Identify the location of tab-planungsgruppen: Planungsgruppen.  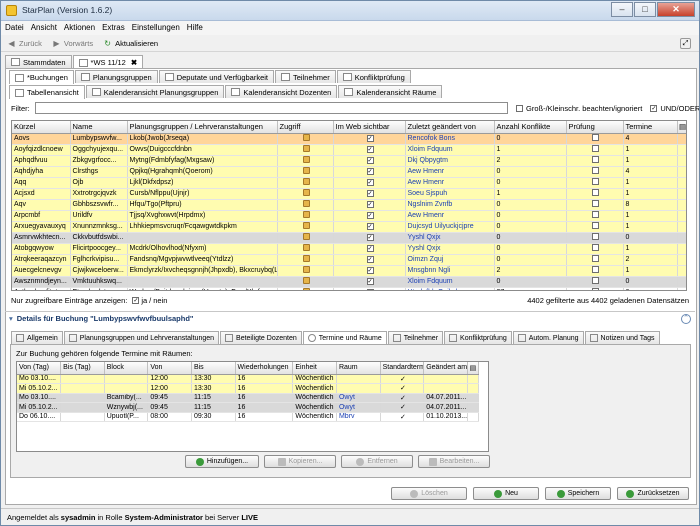
(116, 76).